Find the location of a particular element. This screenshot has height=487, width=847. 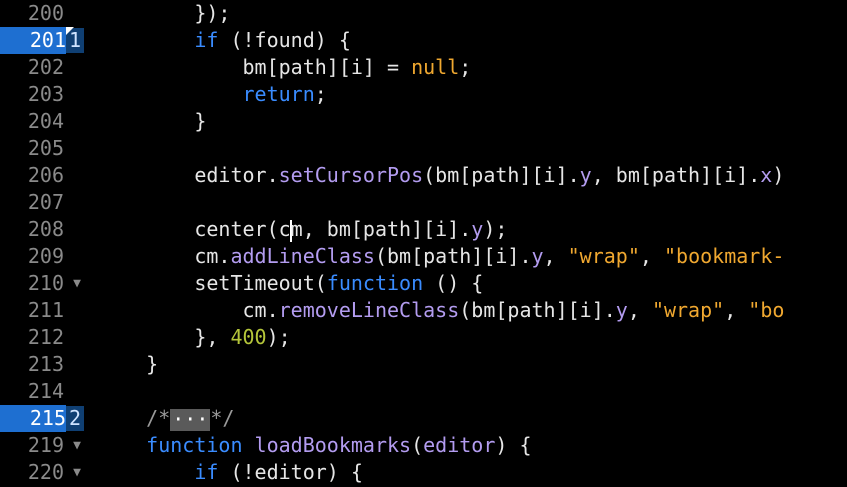

code-line: 220 ▼ if (!editor) { is located at coordinates (423, 472).